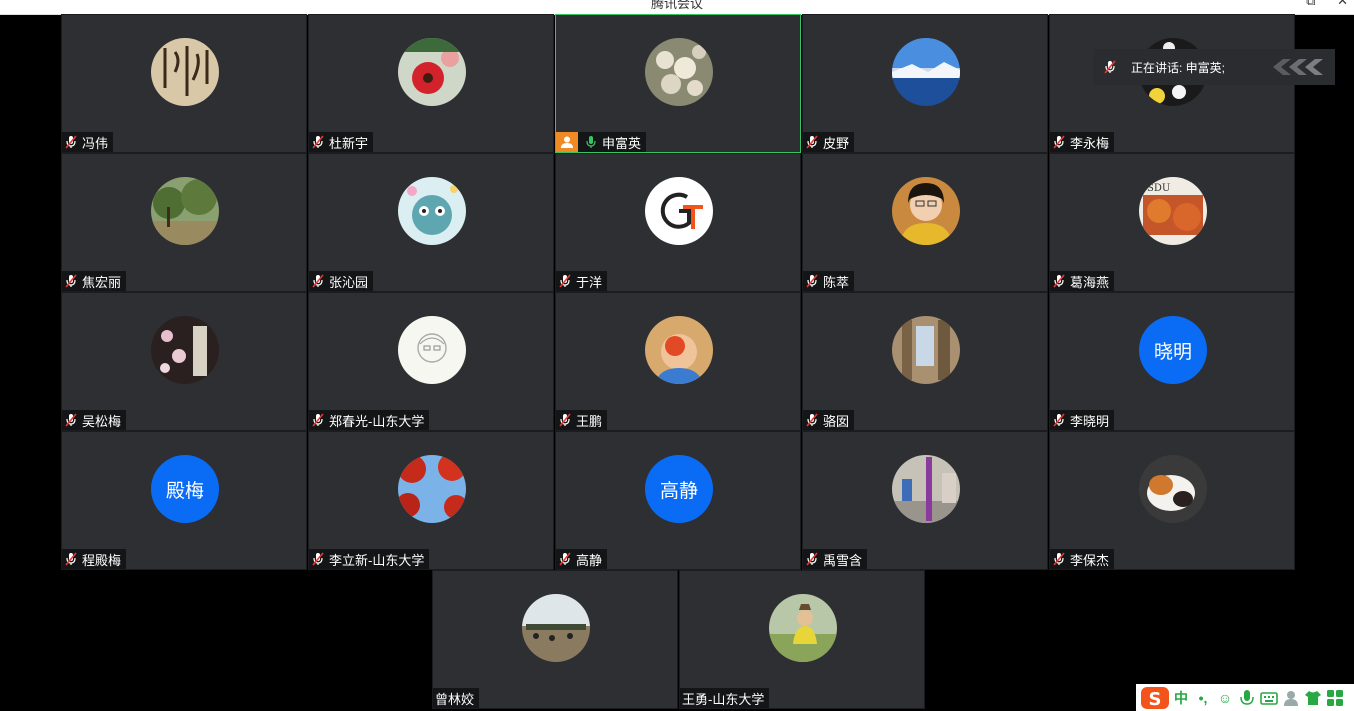 This screenshot has width=1354, height=711. I want to click on participant-tile: 骆囡, so click(925, 361).